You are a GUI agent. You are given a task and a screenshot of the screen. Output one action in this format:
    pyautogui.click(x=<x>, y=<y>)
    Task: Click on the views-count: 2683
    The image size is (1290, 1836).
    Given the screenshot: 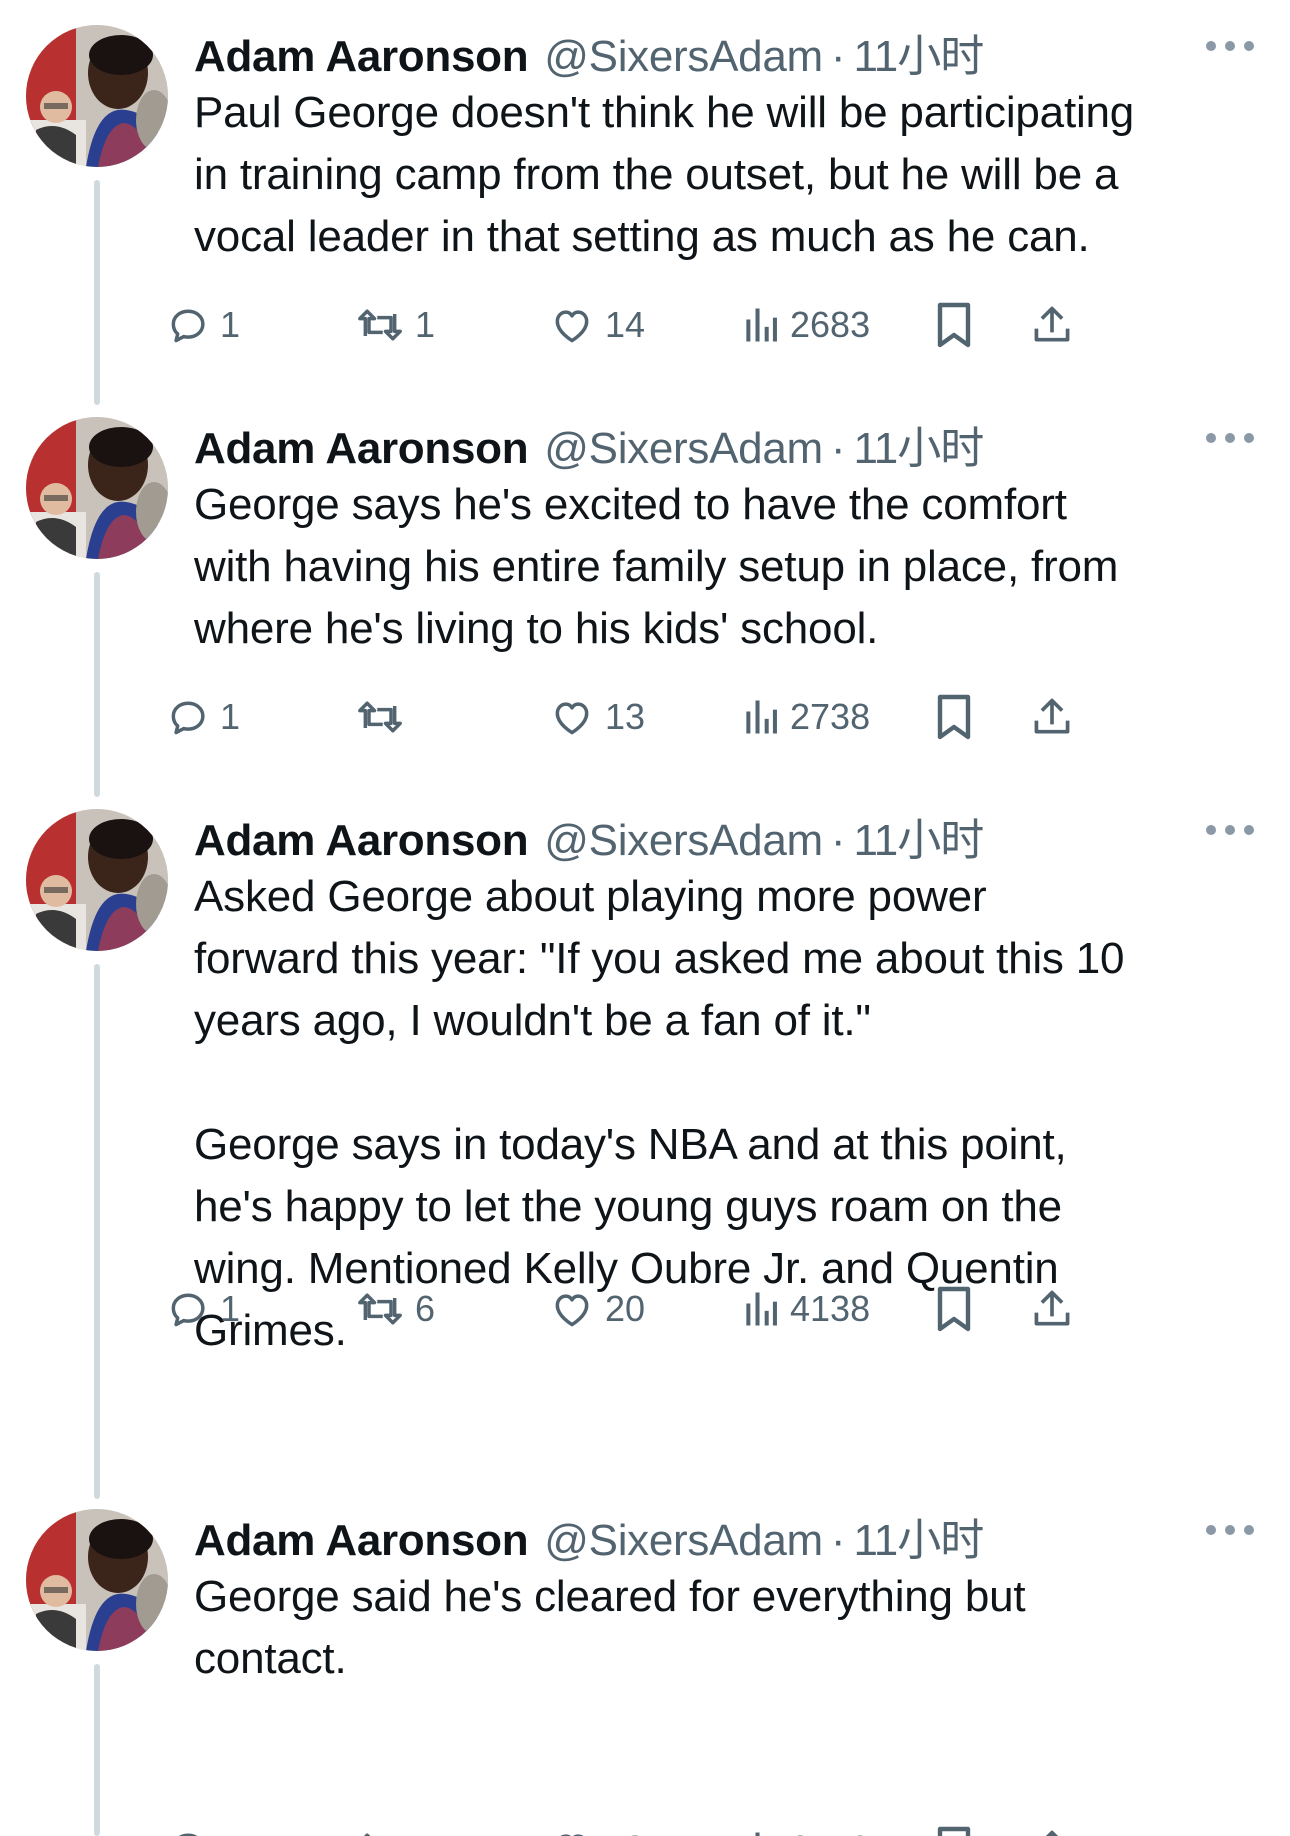 What is the action you would take?
    pyautogui.click(x=830, y=324)
    